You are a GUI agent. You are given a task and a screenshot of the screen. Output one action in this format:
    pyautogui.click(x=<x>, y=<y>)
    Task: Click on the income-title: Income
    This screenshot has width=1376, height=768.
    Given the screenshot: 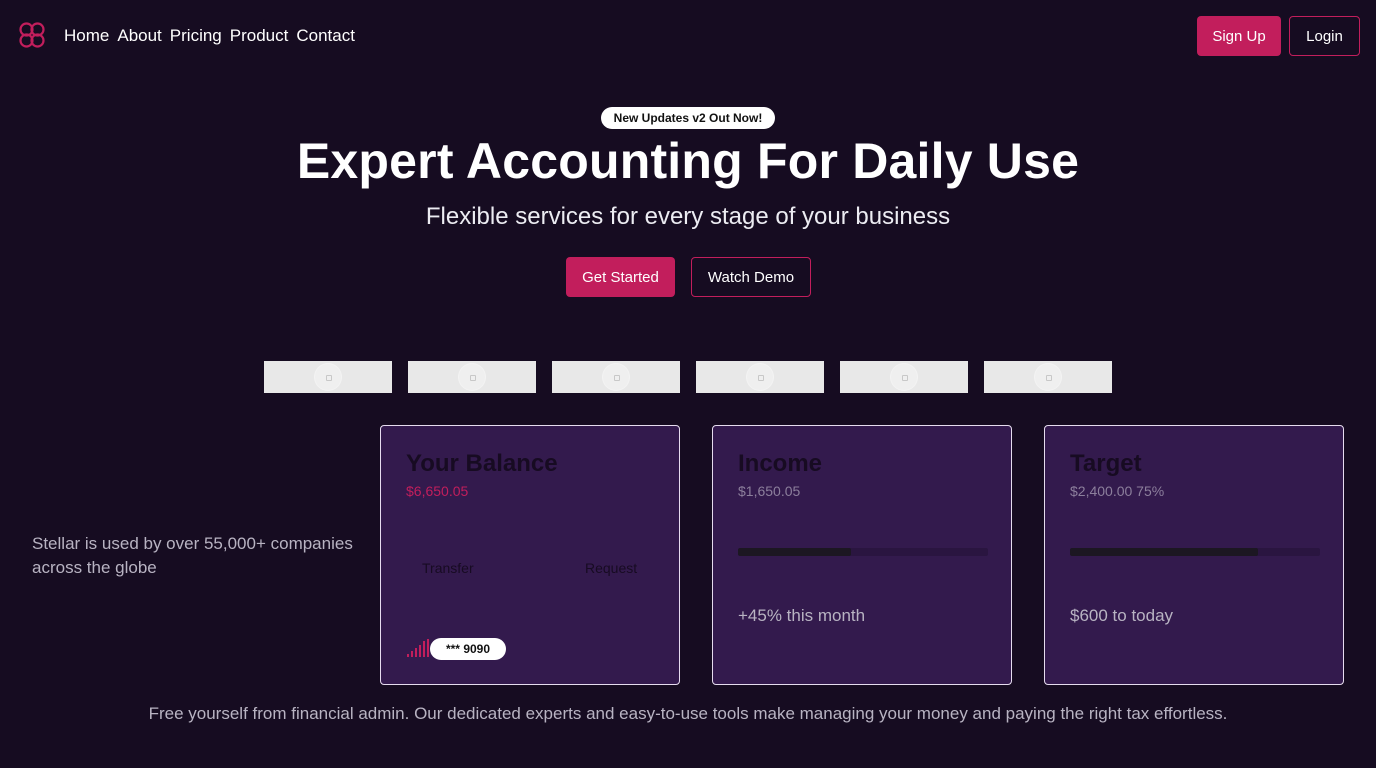 What is the action you would take?
    pyautogui.click(x=780, y=463)
    